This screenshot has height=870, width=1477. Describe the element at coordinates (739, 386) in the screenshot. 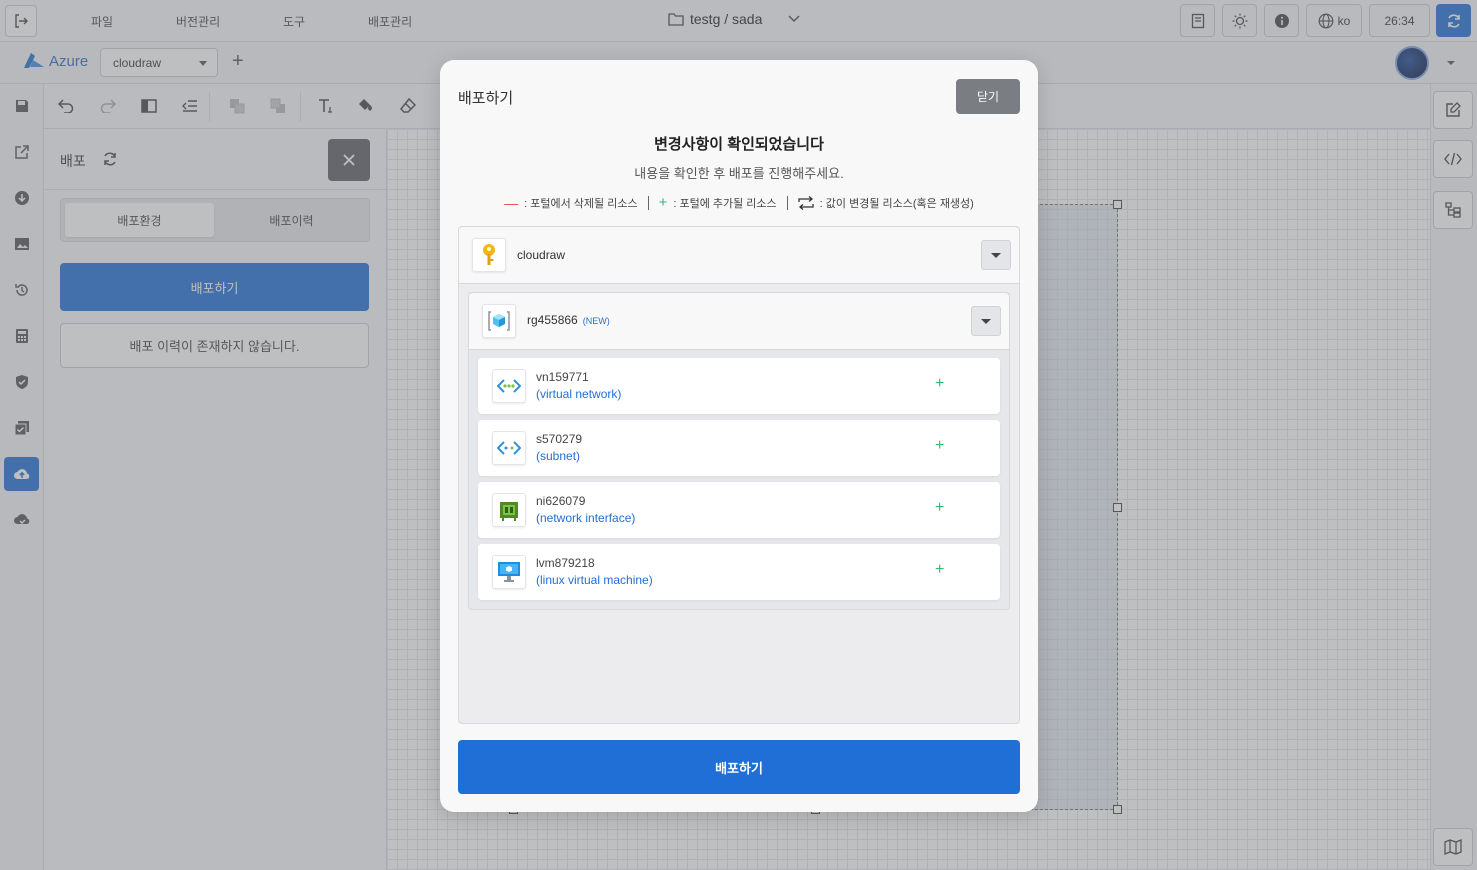

I see `resource-card: vn159771 (virtual network) +` at that location.